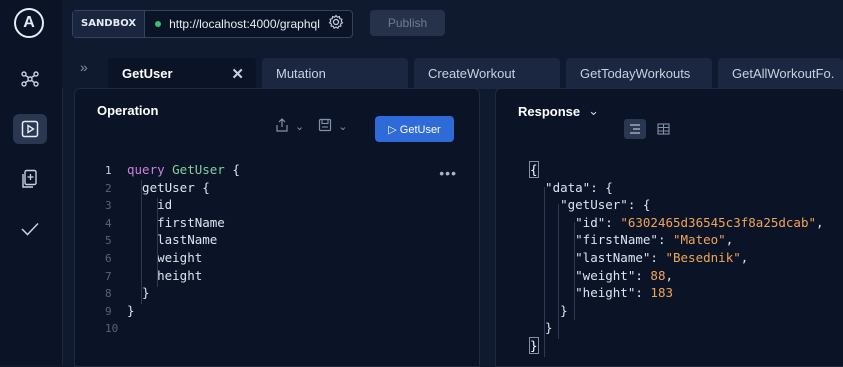 This screenshot has height=367, width=843. What do you see at coordinates (448, 173) in the screenshot?
I see `more-options-icon: •••` at bounding box center [448, 173].